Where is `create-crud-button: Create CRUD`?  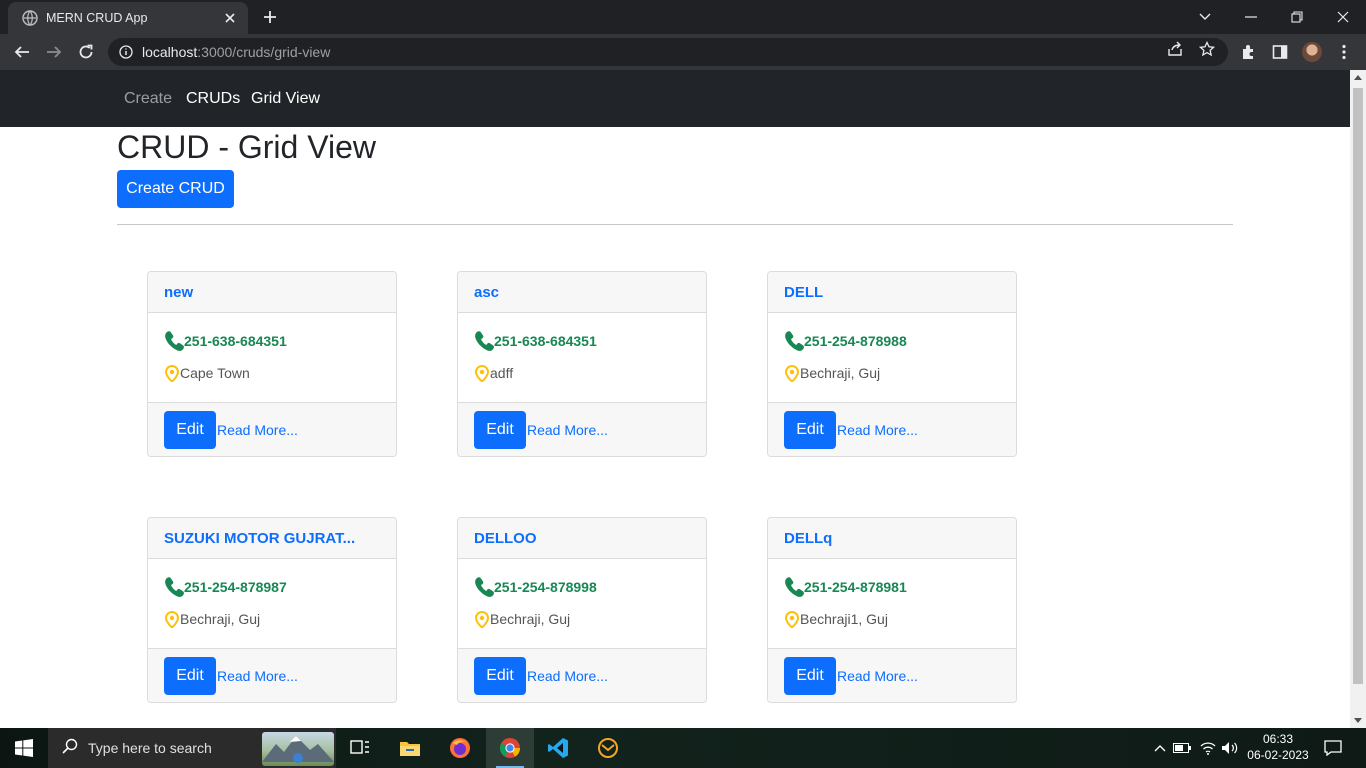
create-crud-button: Create CRUD is located at coordinates (175, 189).